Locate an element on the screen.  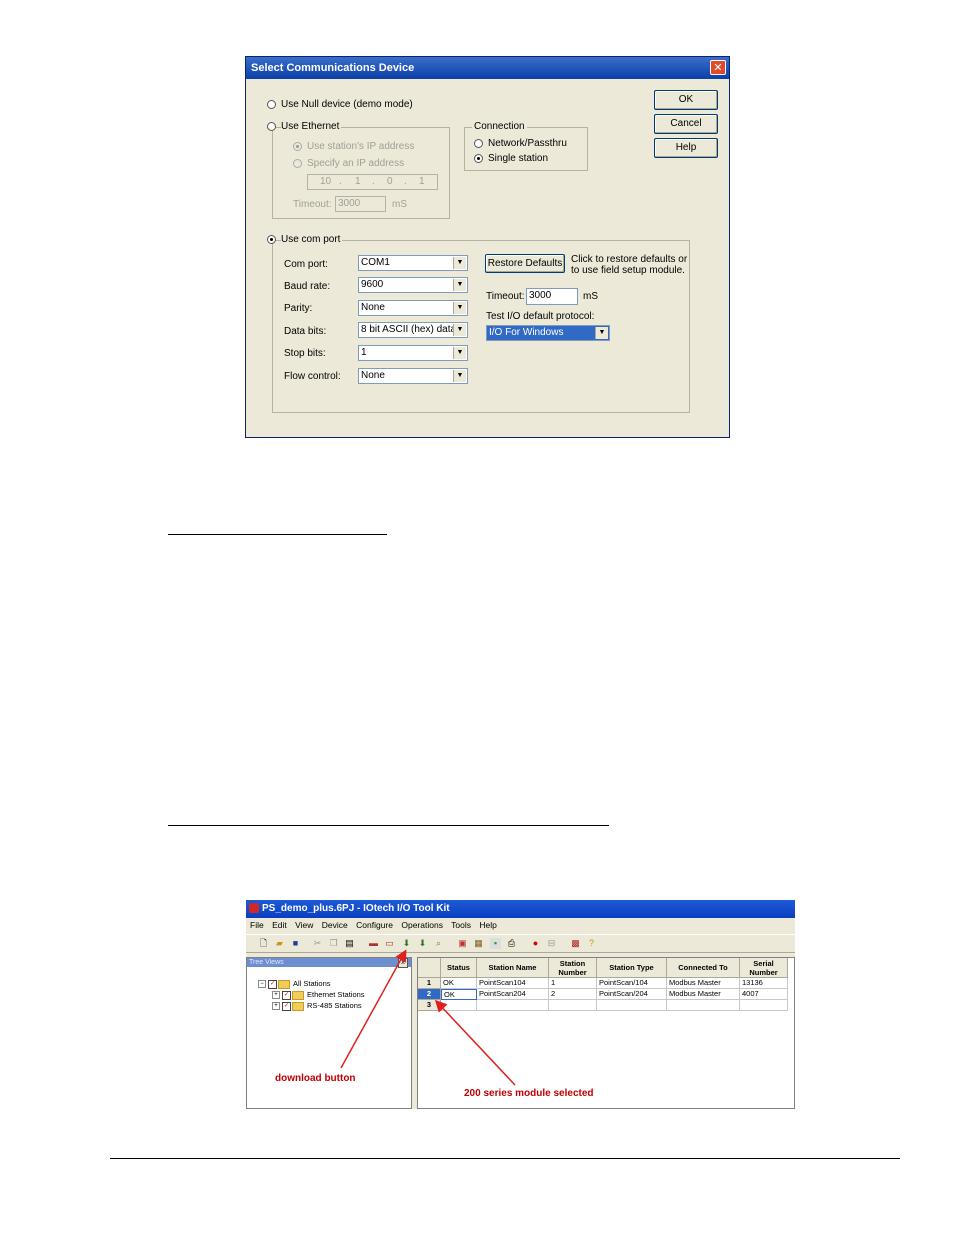
callout-download-button: download button is located at coordinates (315, 1078).